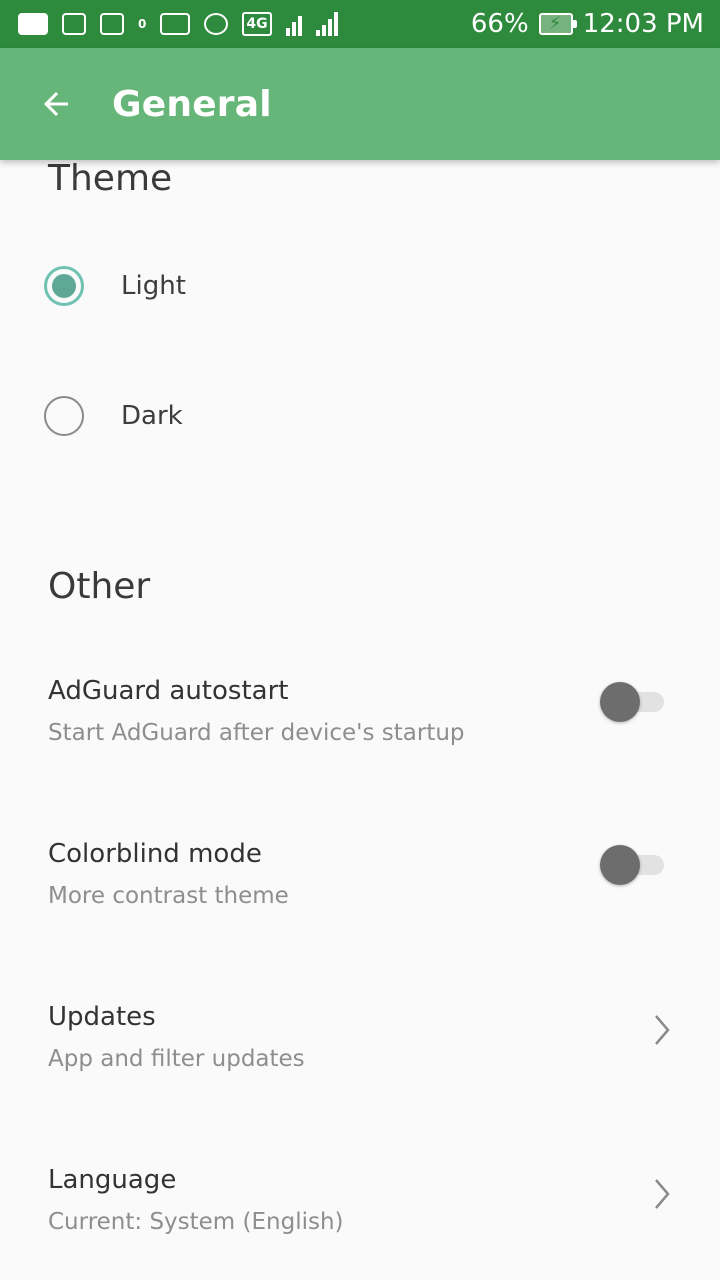 Image resolution: width=720 pixels, height=1280 pixels. I want to click on theme-option-light: Light, so click(360, 286).